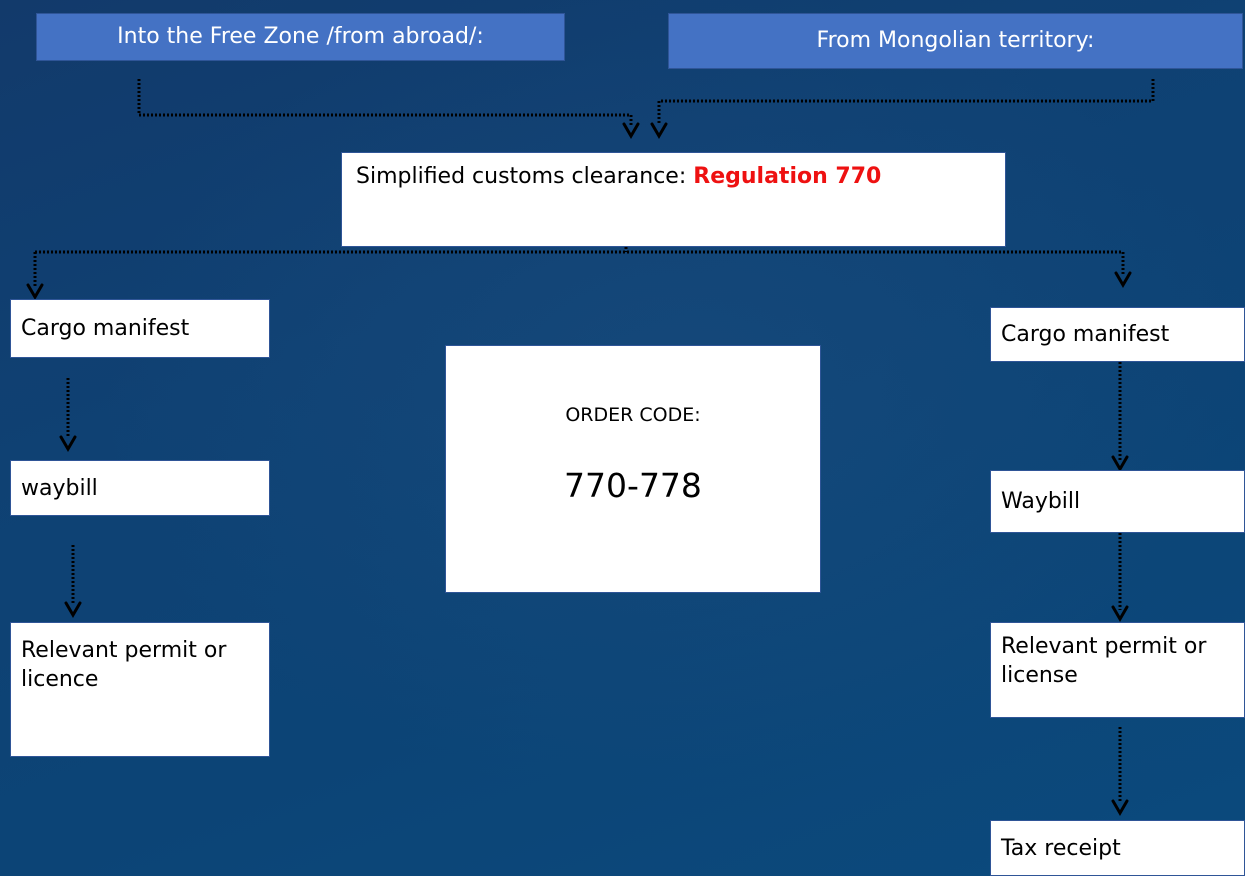  I want to click on right-step-permit: Relevant permit or license, so click(1117, 670).